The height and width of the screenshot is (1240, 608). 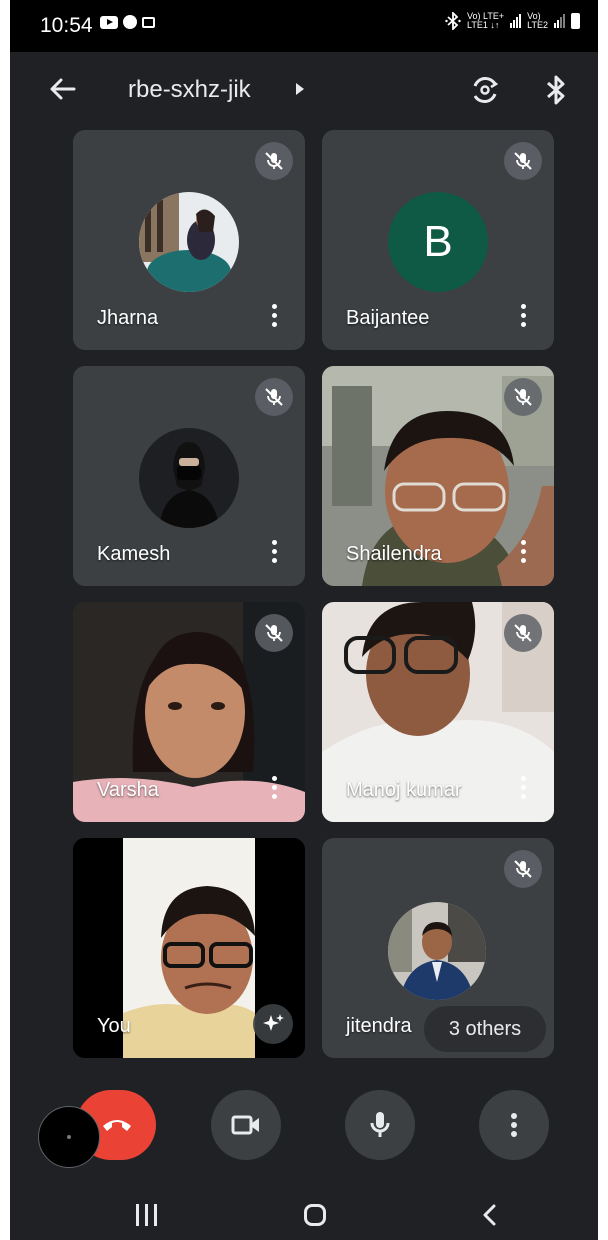 I want to click on account-icon, so click(x=130, y=22).